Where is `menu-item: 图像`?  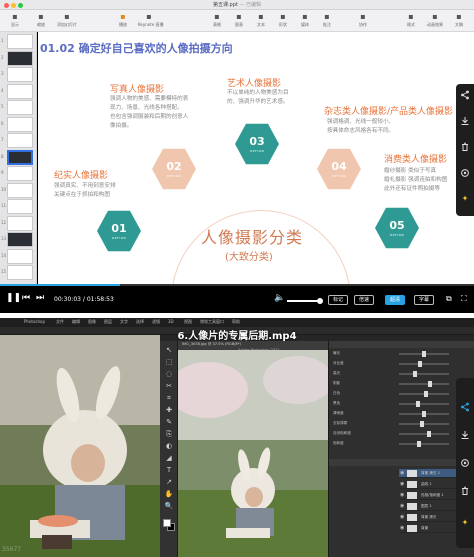
menu-item: 图像 is located at coordinates (92, 322).